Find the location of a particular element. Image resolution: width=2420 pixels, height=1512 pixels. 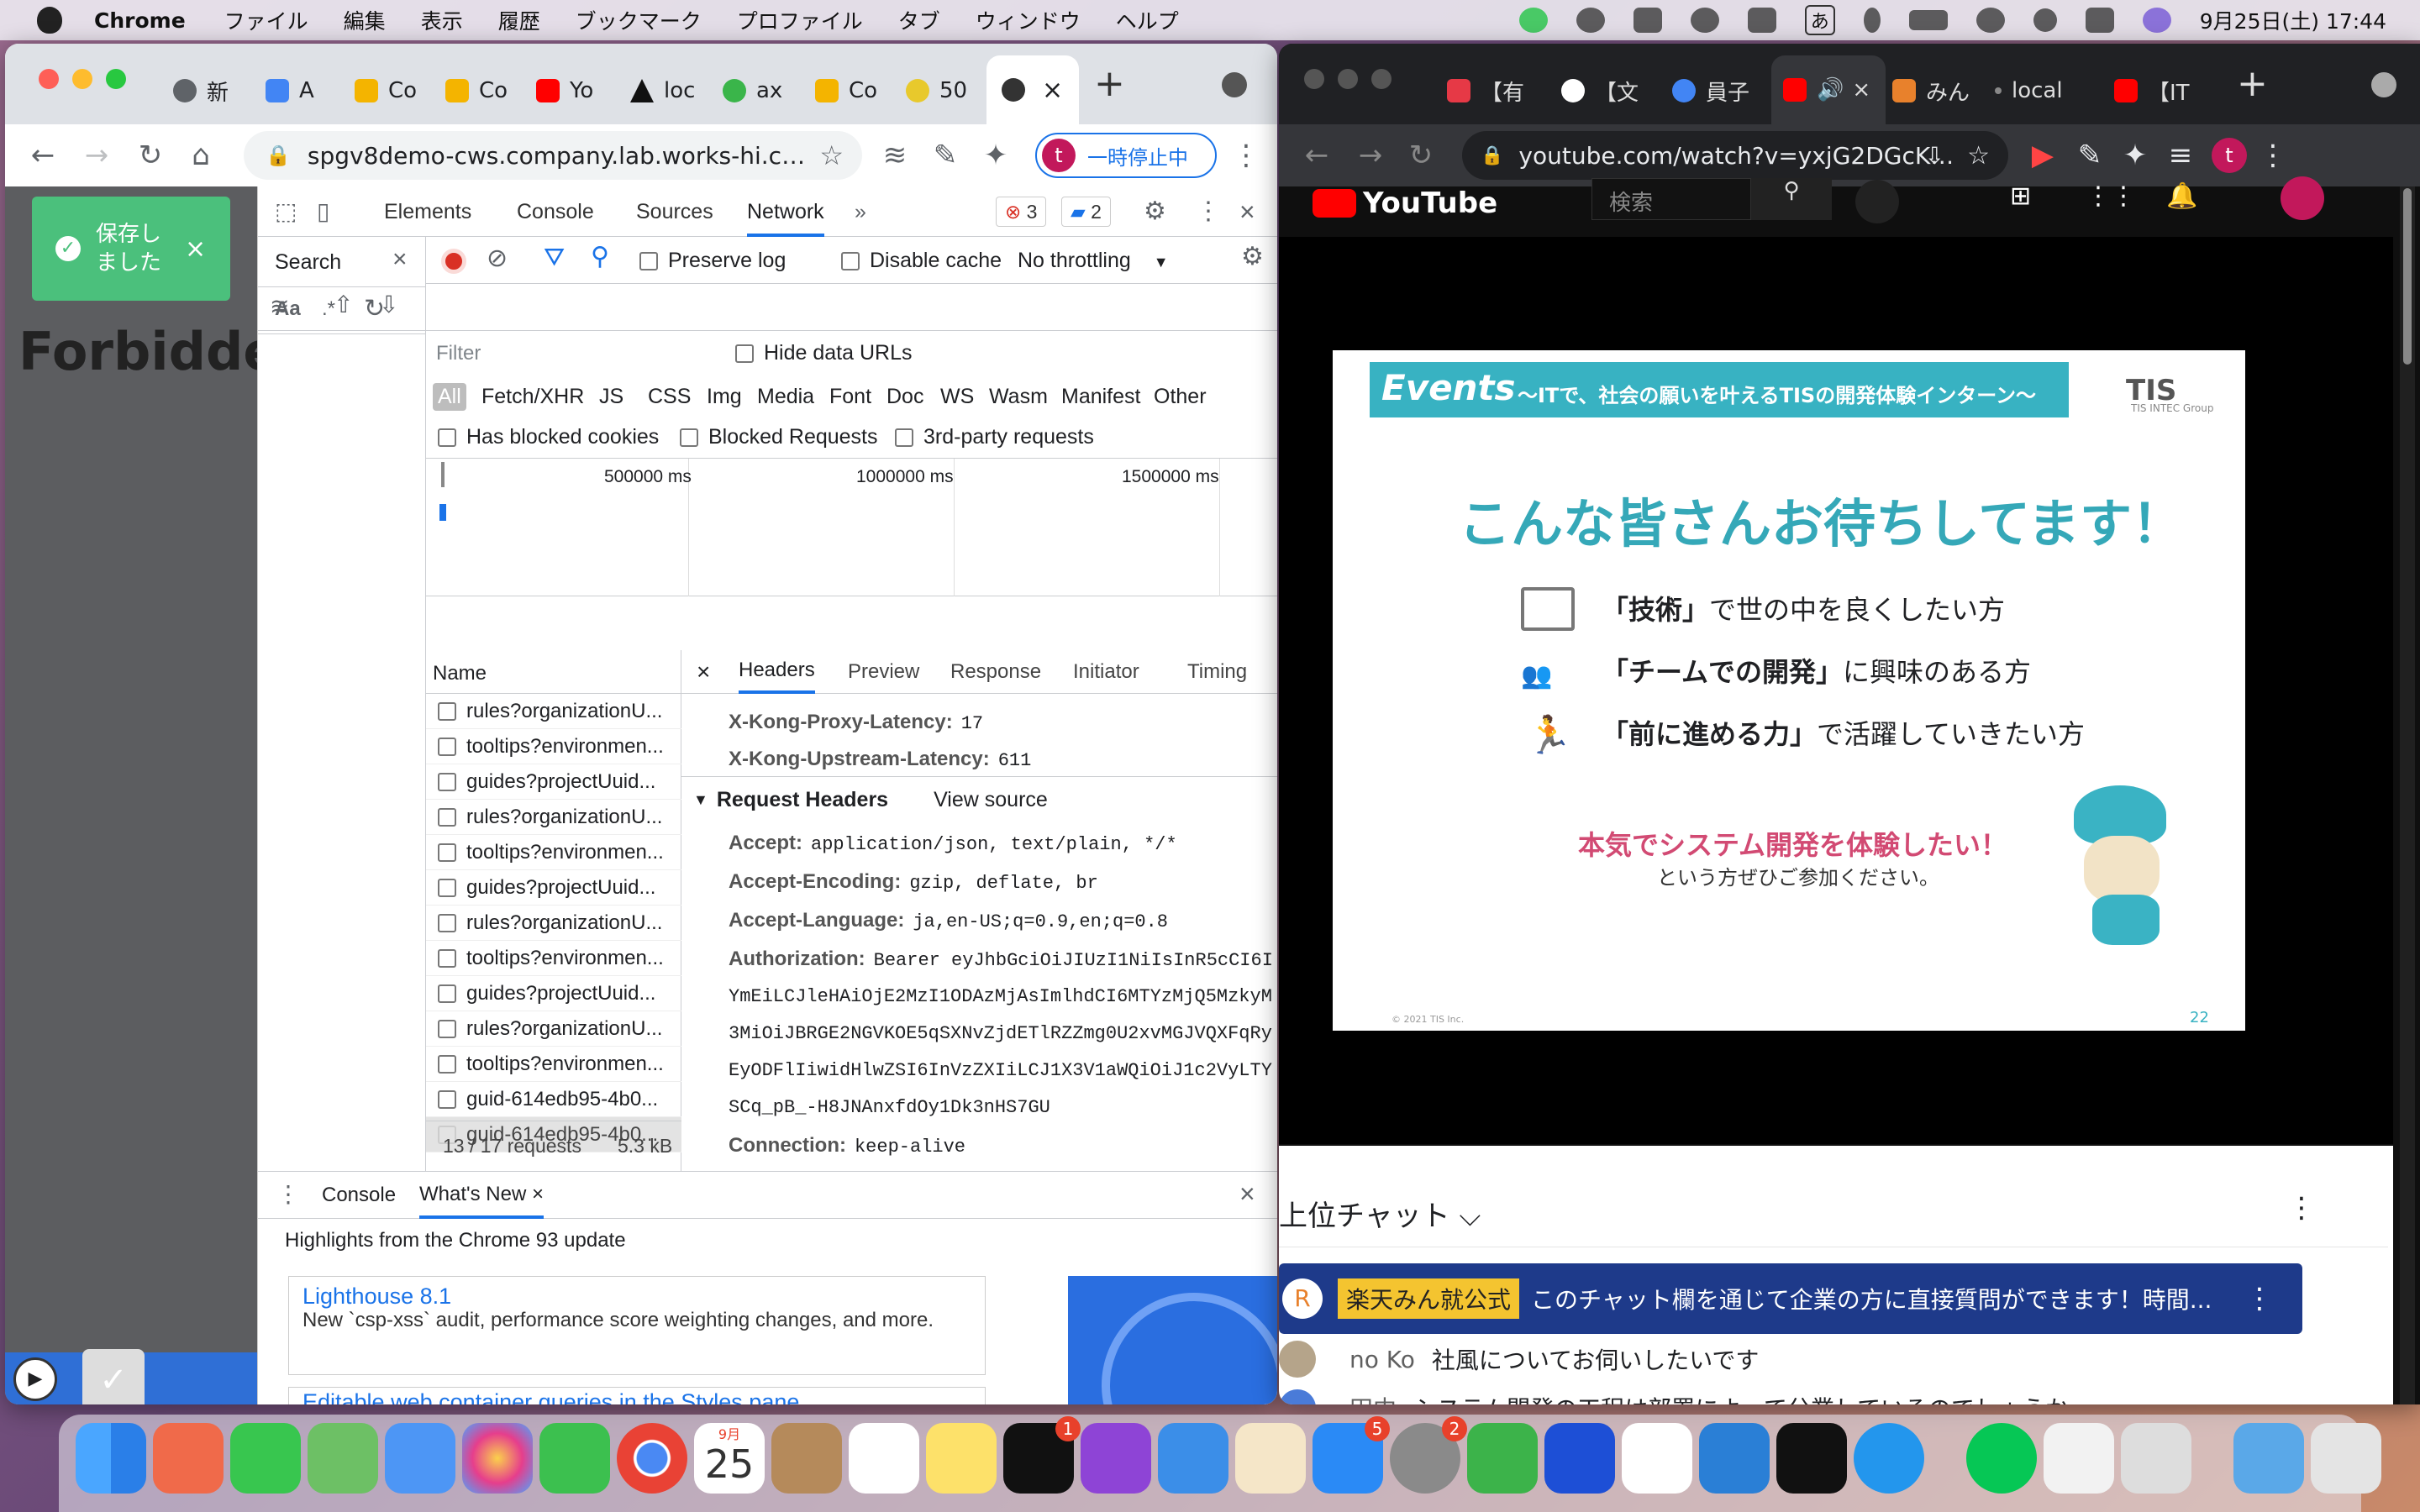

photos-icon is located at coordinates (497, 1458).